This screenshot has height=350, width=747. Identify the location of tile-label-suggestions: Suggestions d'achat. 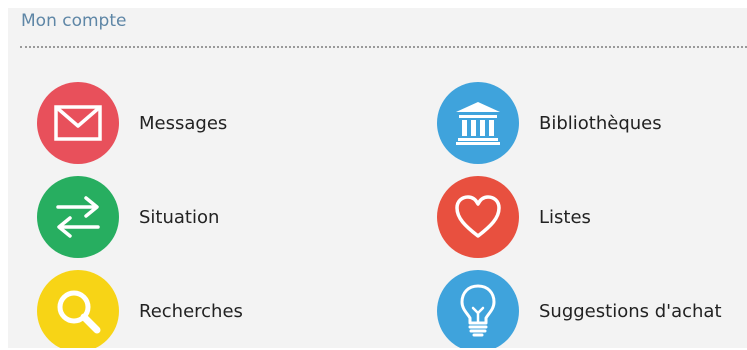
(630, 311).